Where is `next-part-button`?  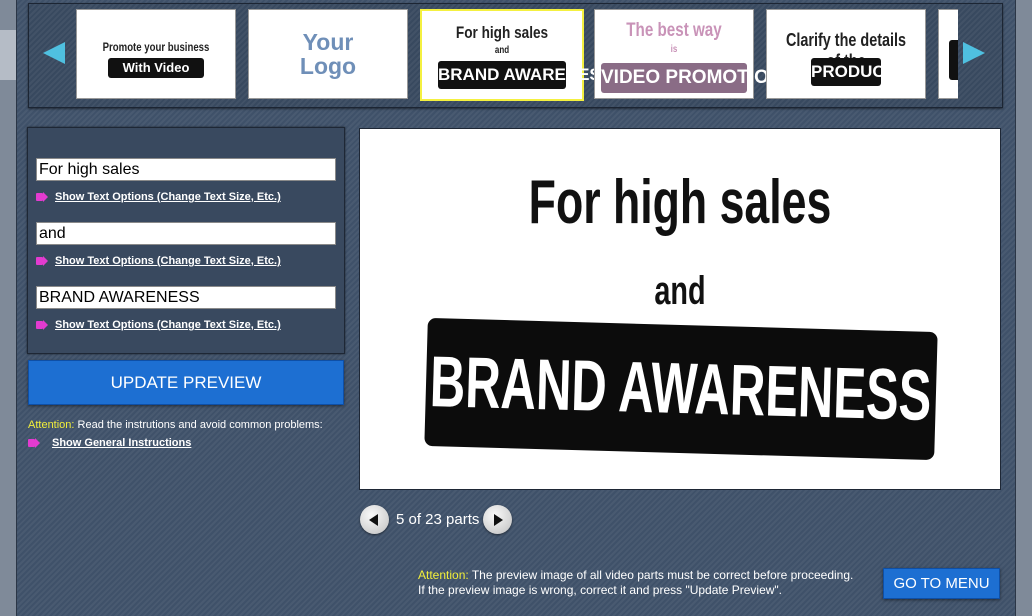 next-part-button is located at coordinates (497, 519).